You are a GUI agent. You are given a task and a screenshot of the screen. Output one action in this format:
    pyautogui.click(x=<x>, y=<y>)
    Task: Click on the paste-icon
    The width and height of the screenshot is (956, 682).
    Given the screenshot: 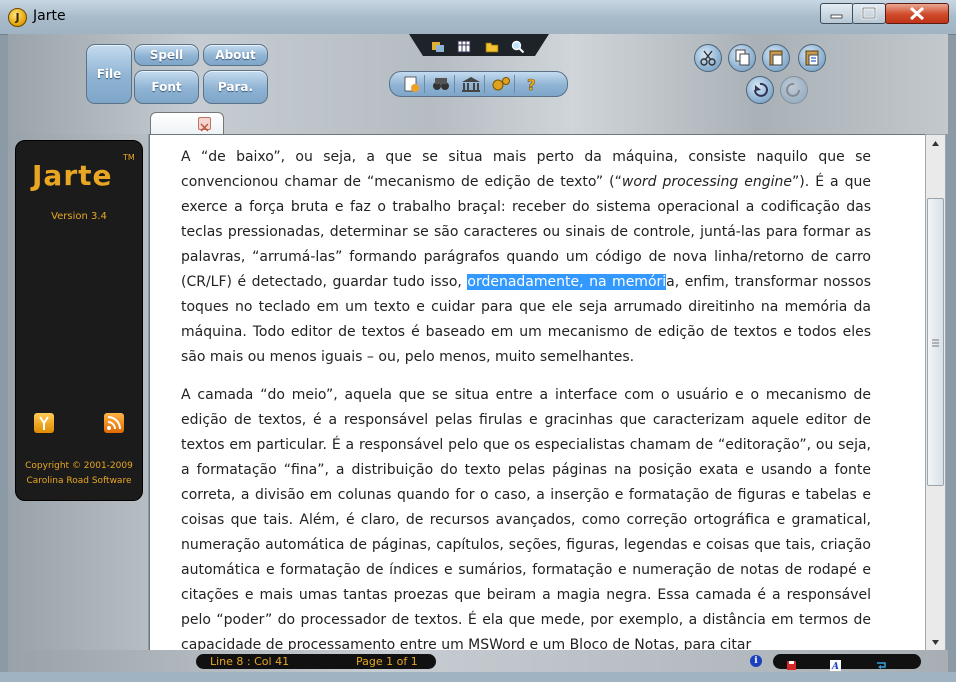 What is the action you would take?
    pyautogui.click(x=776, y=58)
    